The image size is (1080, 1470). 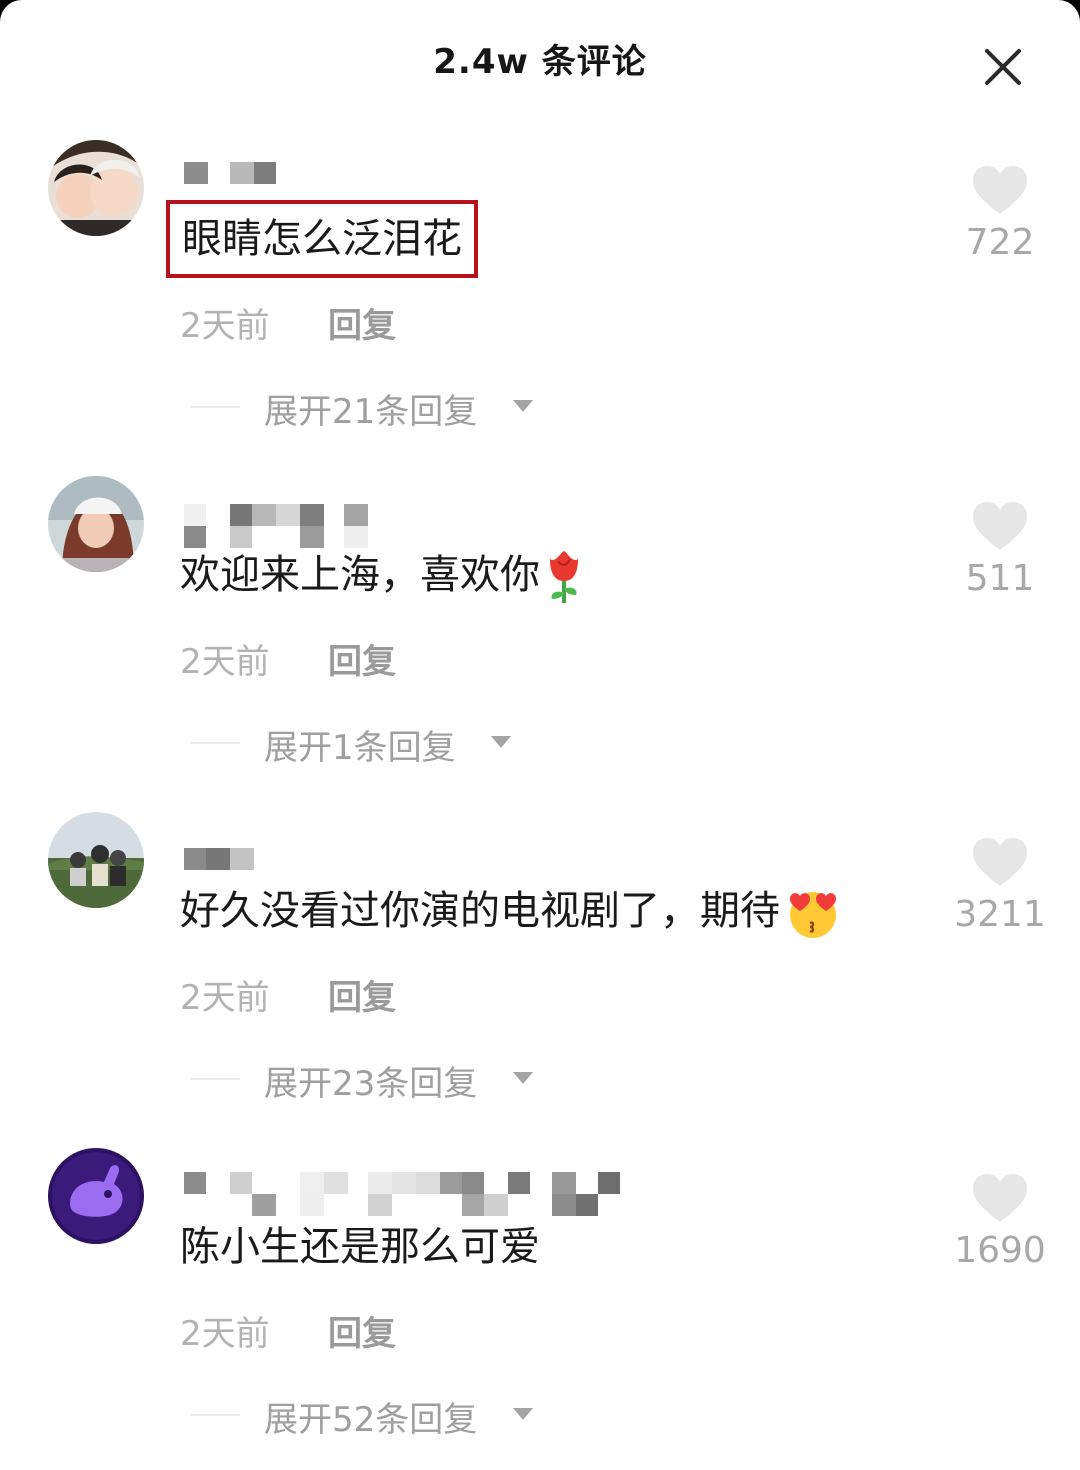 What do you see at coordinates (360, 748) in the screenshot?
I see `expand-replies-label: 展开1条回复` at bounding box center [360, 748].